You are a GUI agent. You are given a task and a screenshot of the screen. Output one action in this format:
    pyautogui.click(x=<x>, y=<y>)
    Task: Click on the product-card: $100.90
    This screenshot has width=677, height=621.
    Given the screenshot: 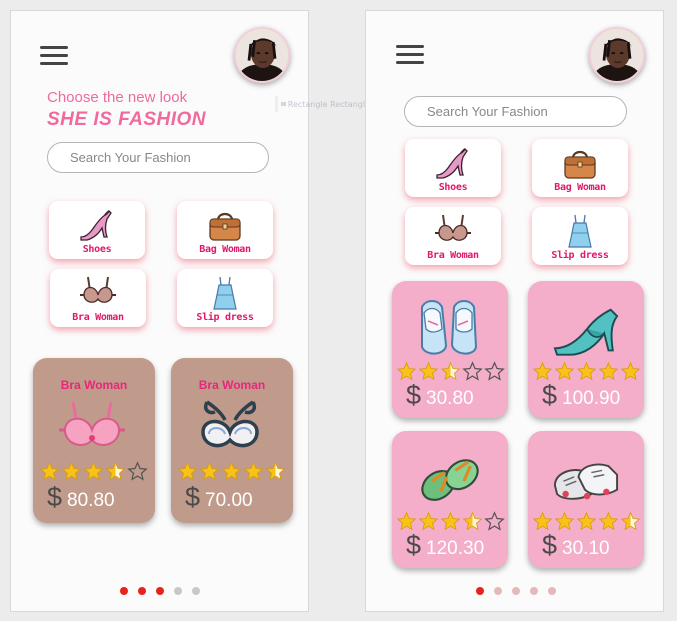 What is the action you would take?
    pyautogui.click(x=586, y=349)
    